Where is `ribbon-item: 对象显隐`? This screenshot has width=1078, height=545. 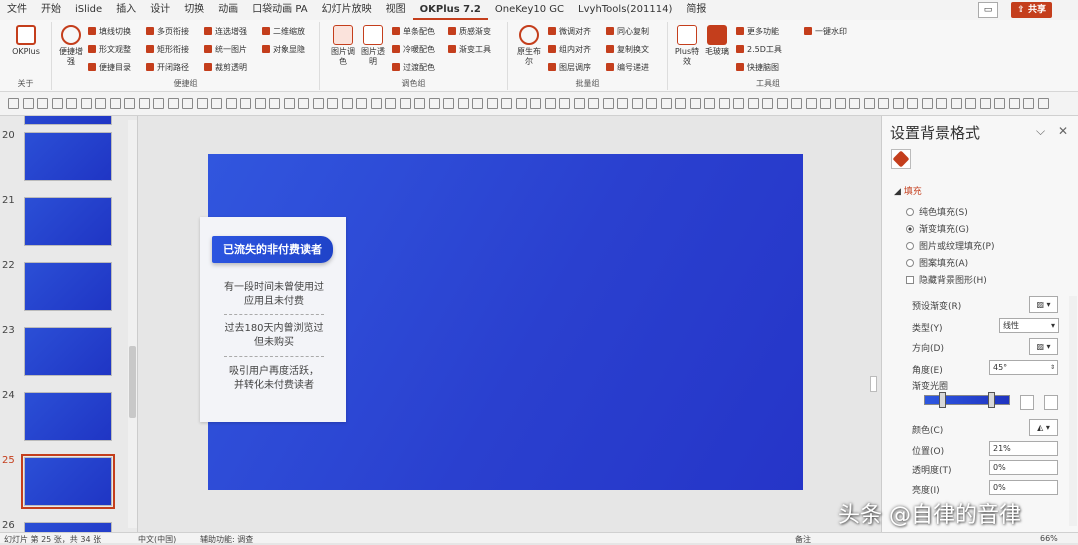
ribbon-item: 对象显隐 is located at coordinates (283, 50).